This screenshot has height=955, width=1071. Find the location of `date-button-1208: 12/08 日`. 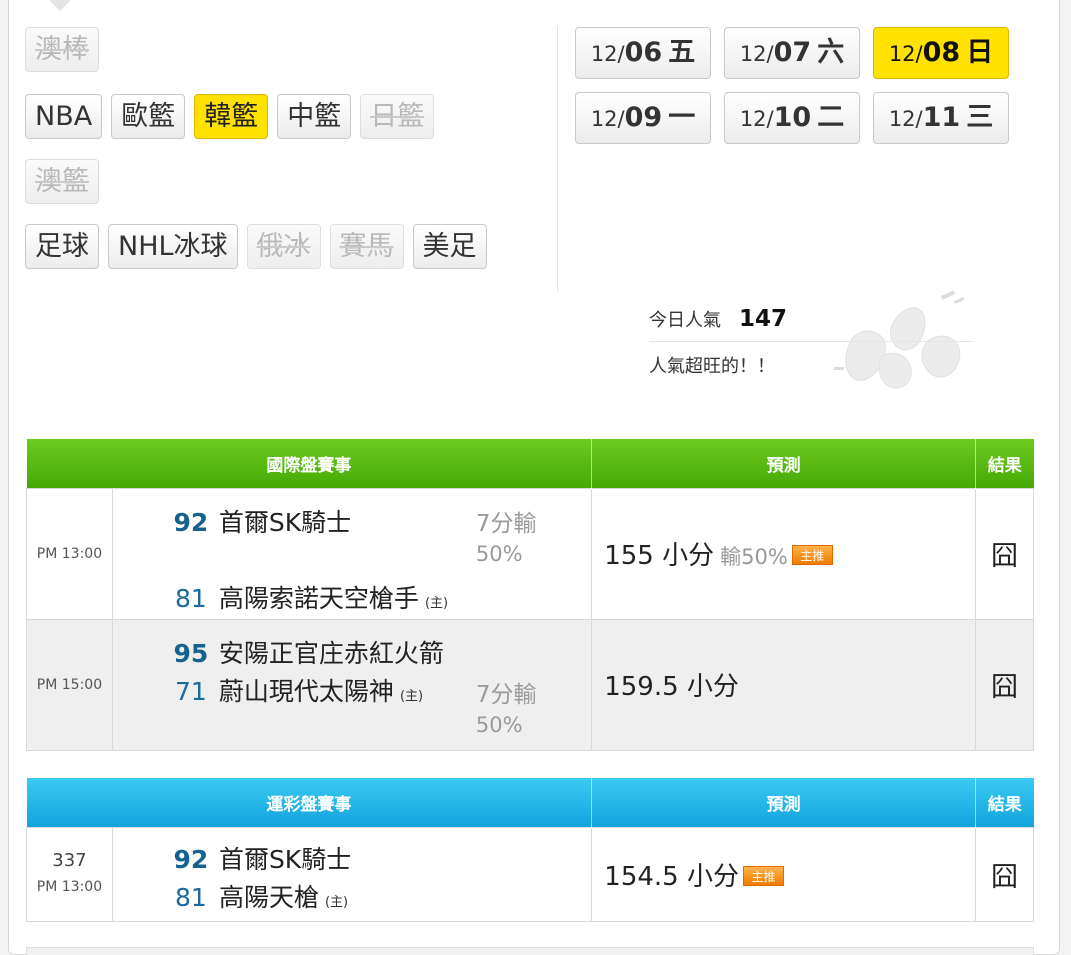

date-button-1208: 12/08 日 is located at coordinates (941, 53).